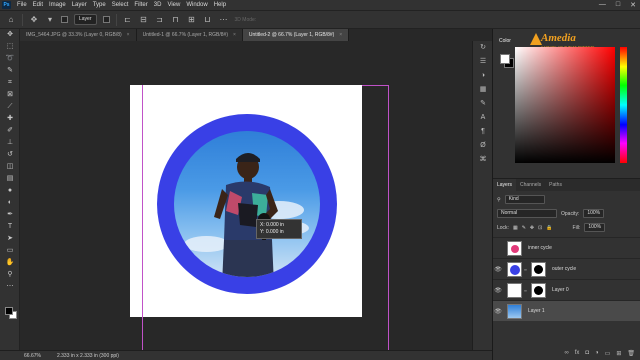 The height and width of the screenshot is (360, 640). I want to click on menu-window: Window, so click(196, 5).